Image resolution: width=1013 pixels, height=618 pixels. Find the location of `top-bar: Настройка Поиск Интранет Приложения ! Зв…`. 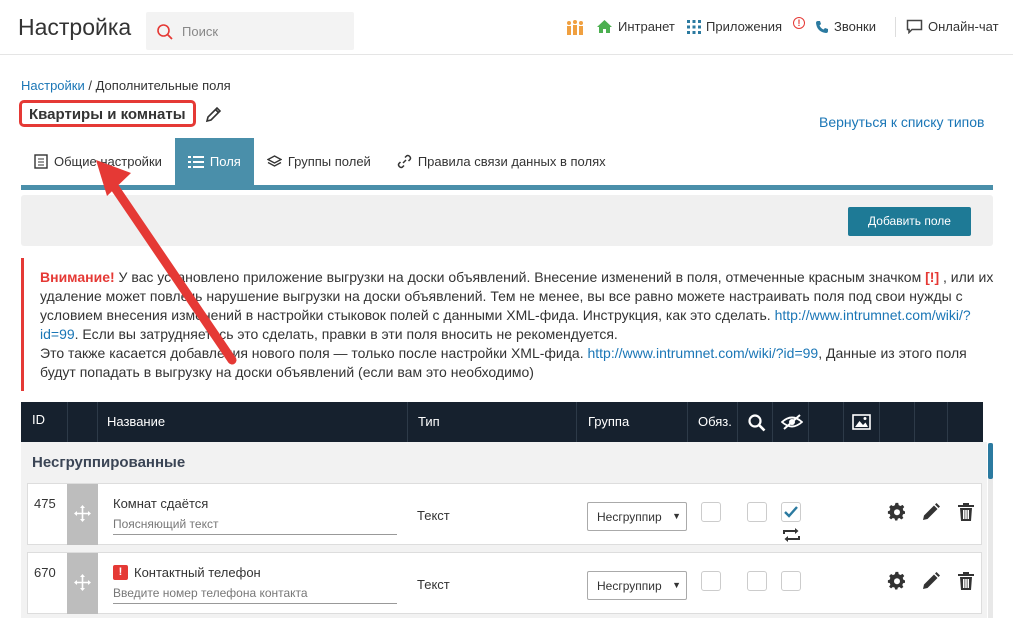

top-bar: Настройка Поиск Интранет Приложения ! Зв… is located at coordinates (506, 27).